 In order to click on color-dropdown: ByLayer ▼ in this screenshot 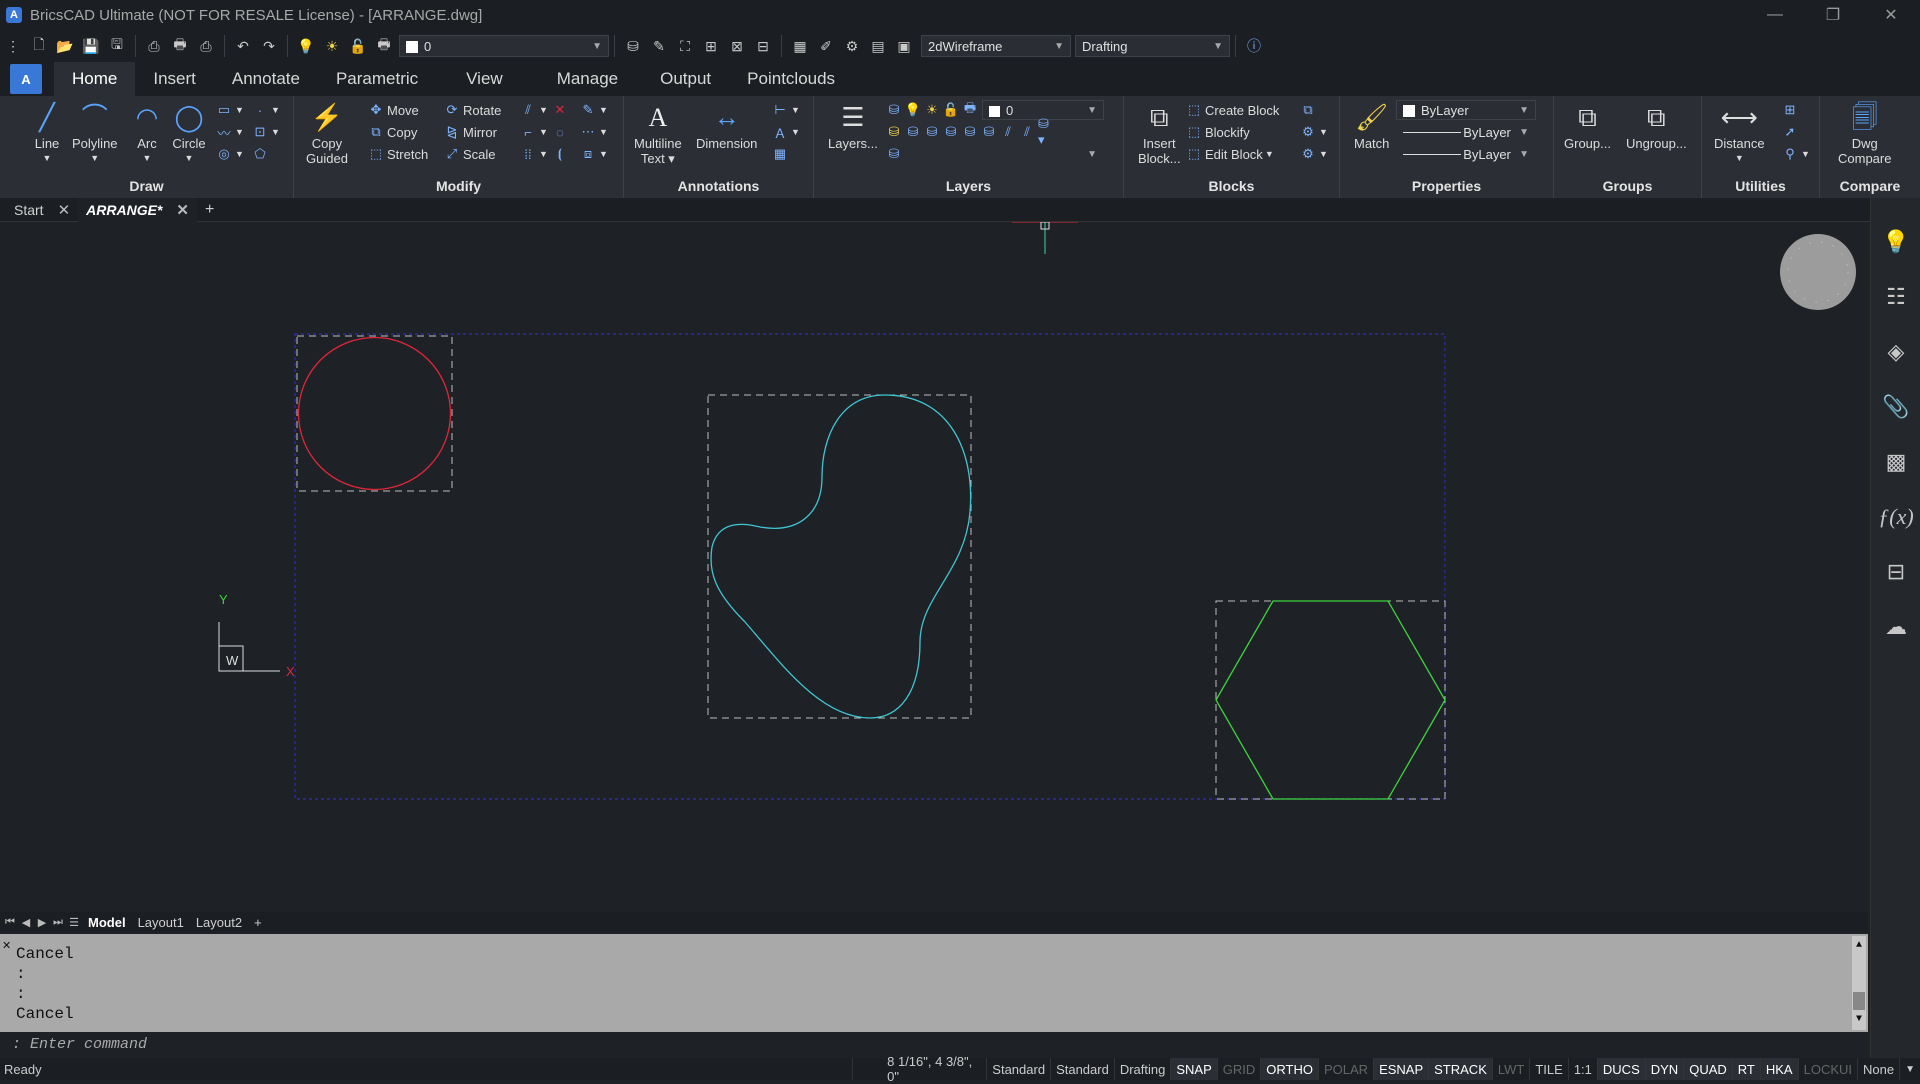, I will do `click(1466, 110)`.